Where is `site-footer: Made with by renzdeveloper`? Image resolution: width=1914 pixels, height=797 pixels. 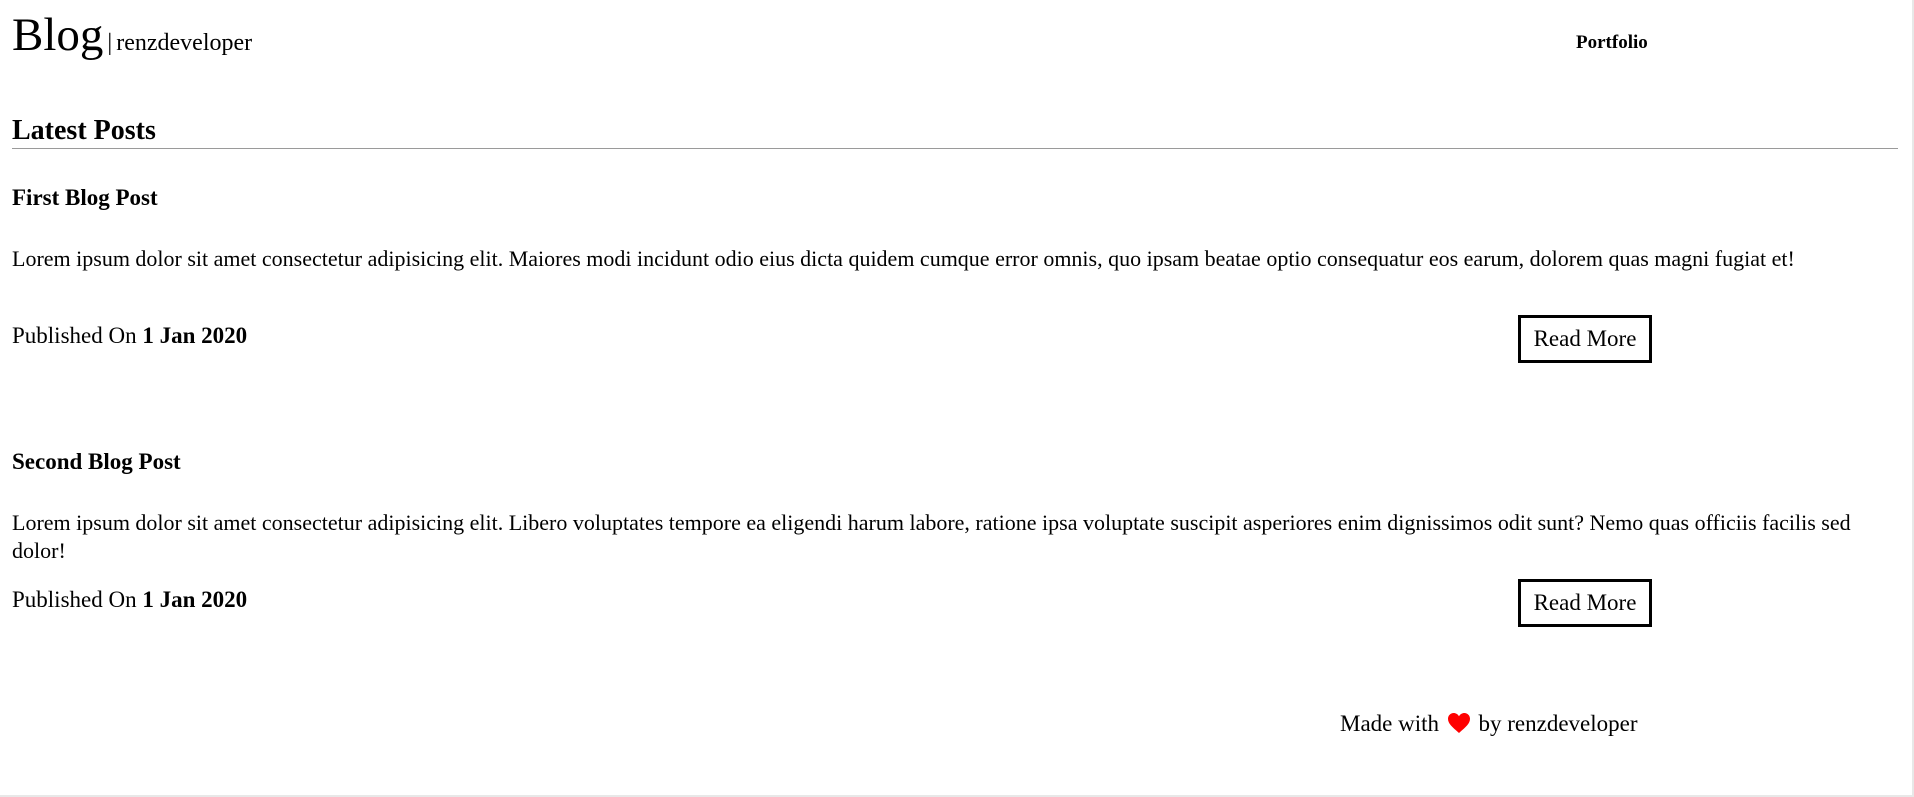
site-footer: Made with by renzdeveloper is located at coordinates (1489, 724).